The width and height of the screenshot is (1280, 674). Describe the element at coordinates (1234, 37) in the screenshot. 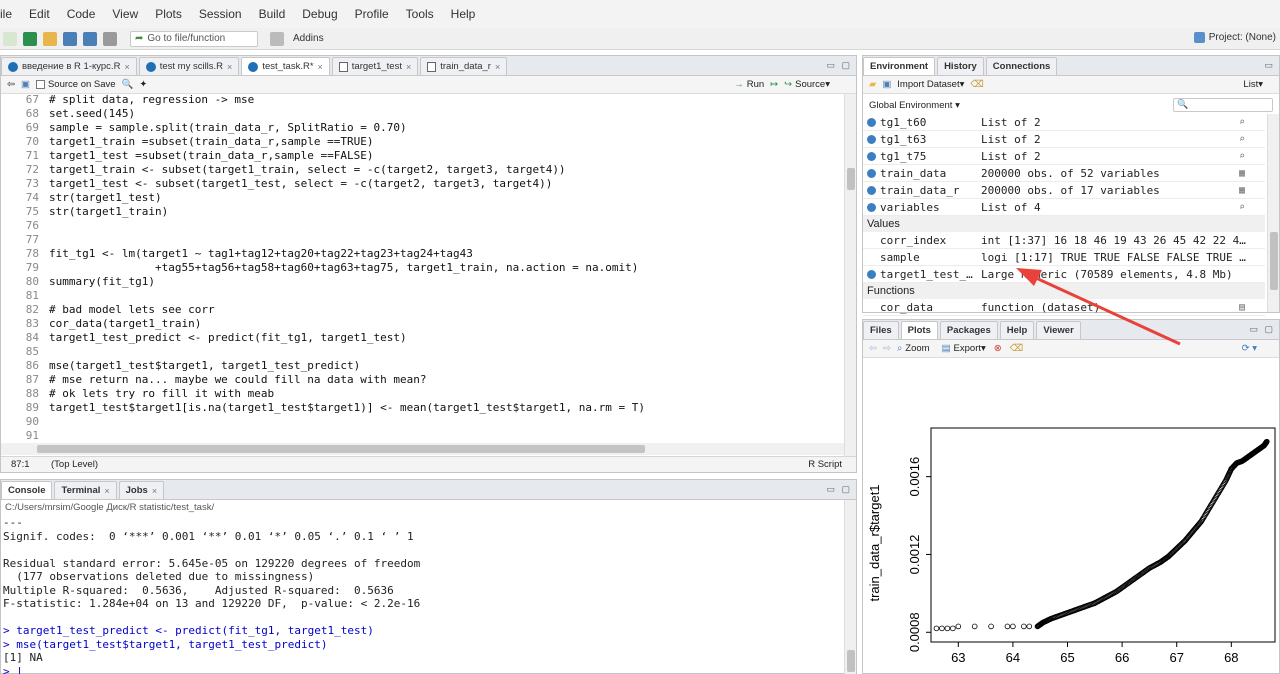

I see `project-menu: Project: (None)` at that location.